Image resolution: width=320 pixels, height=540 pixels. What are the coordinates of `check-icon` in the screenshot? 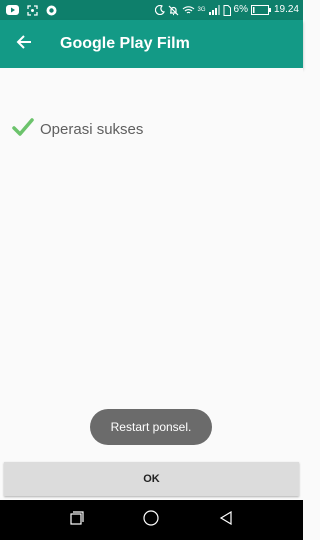 It's located at (23, 129).